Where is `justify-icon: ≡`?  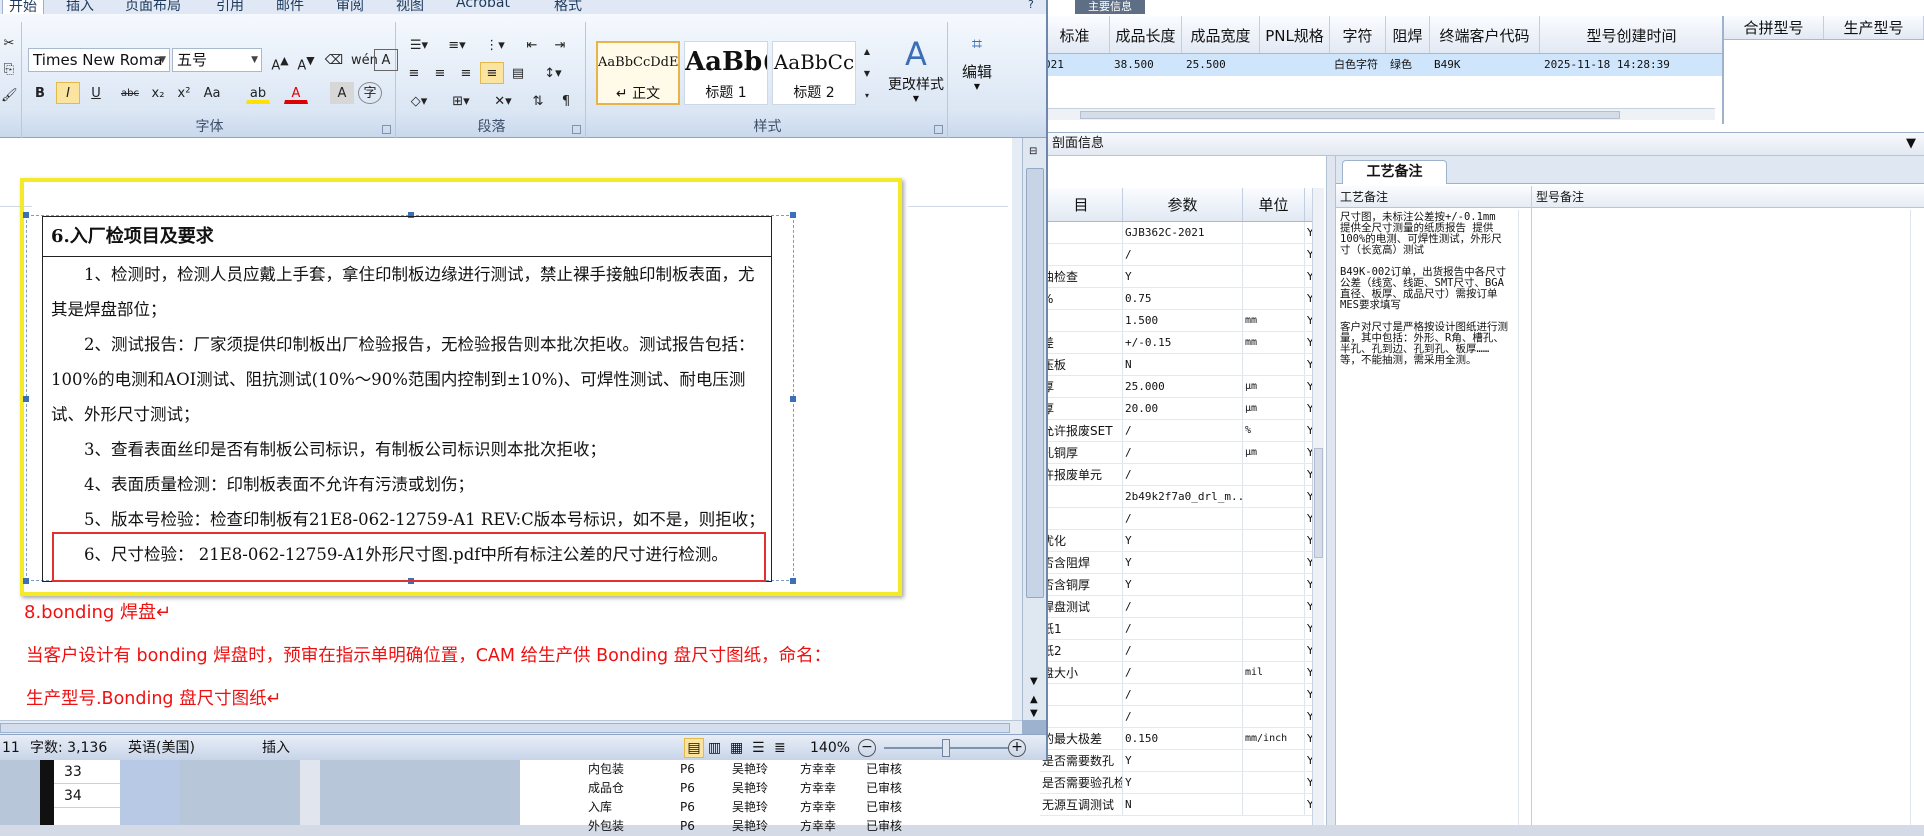
justify-icon: ≡ is located at coordinates (492, 73).